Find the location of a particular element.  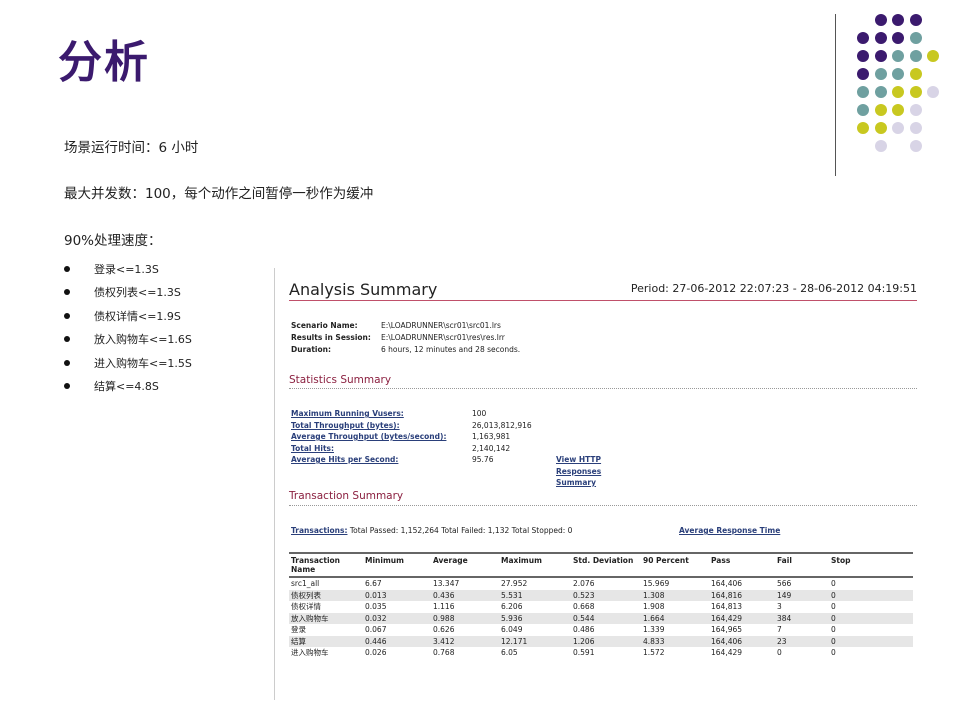

table-cell: 0.626 is located at coordinates (444, 629).